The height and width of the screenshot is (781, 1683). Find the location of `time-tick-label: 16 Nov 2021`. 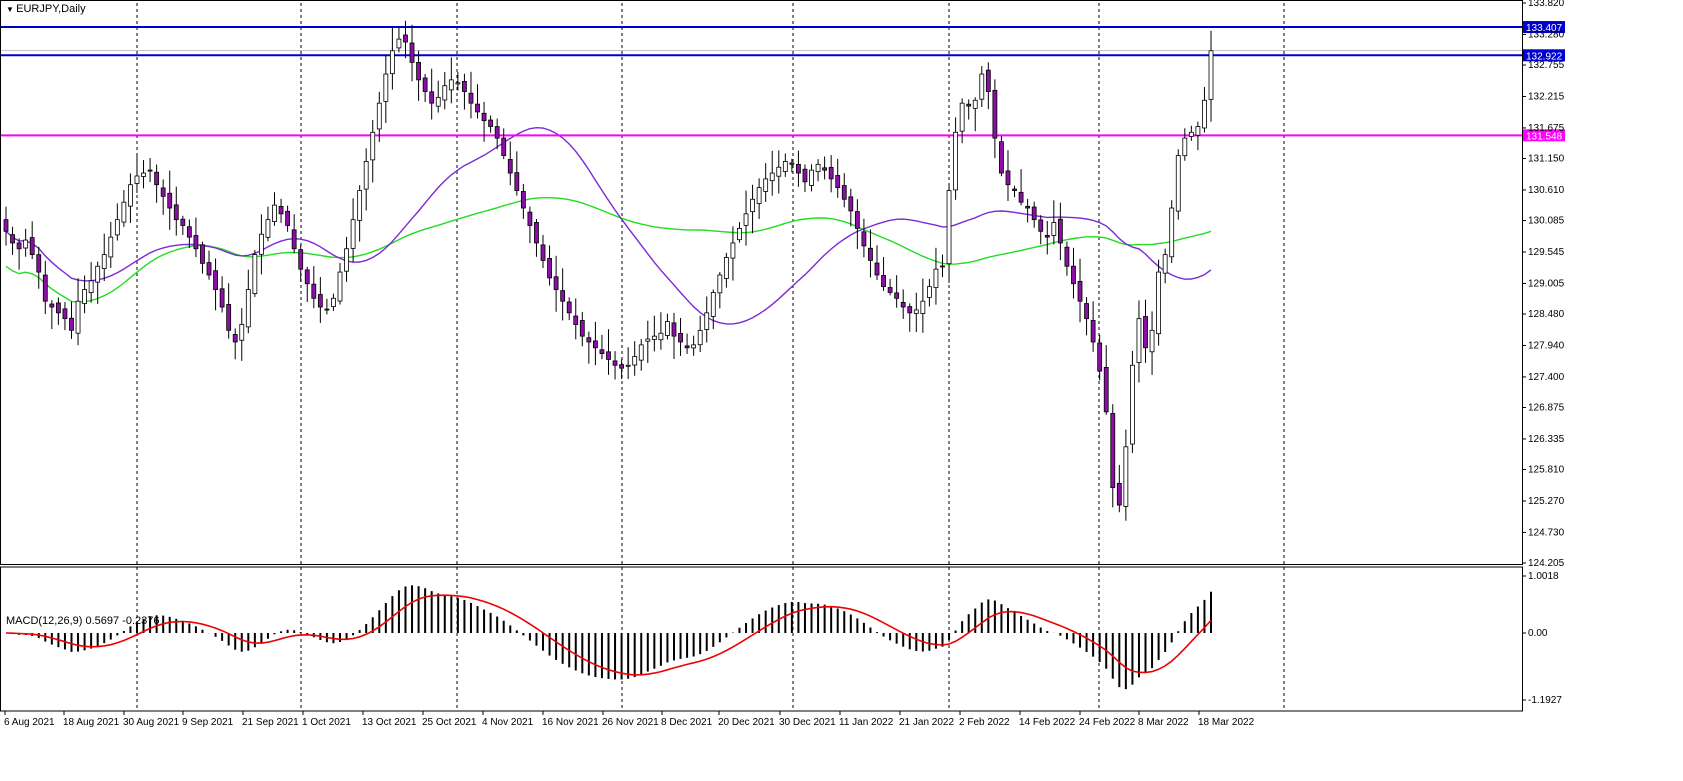

time-tick-label: 16 Nov 2021 is located at coordinates (570, 722).